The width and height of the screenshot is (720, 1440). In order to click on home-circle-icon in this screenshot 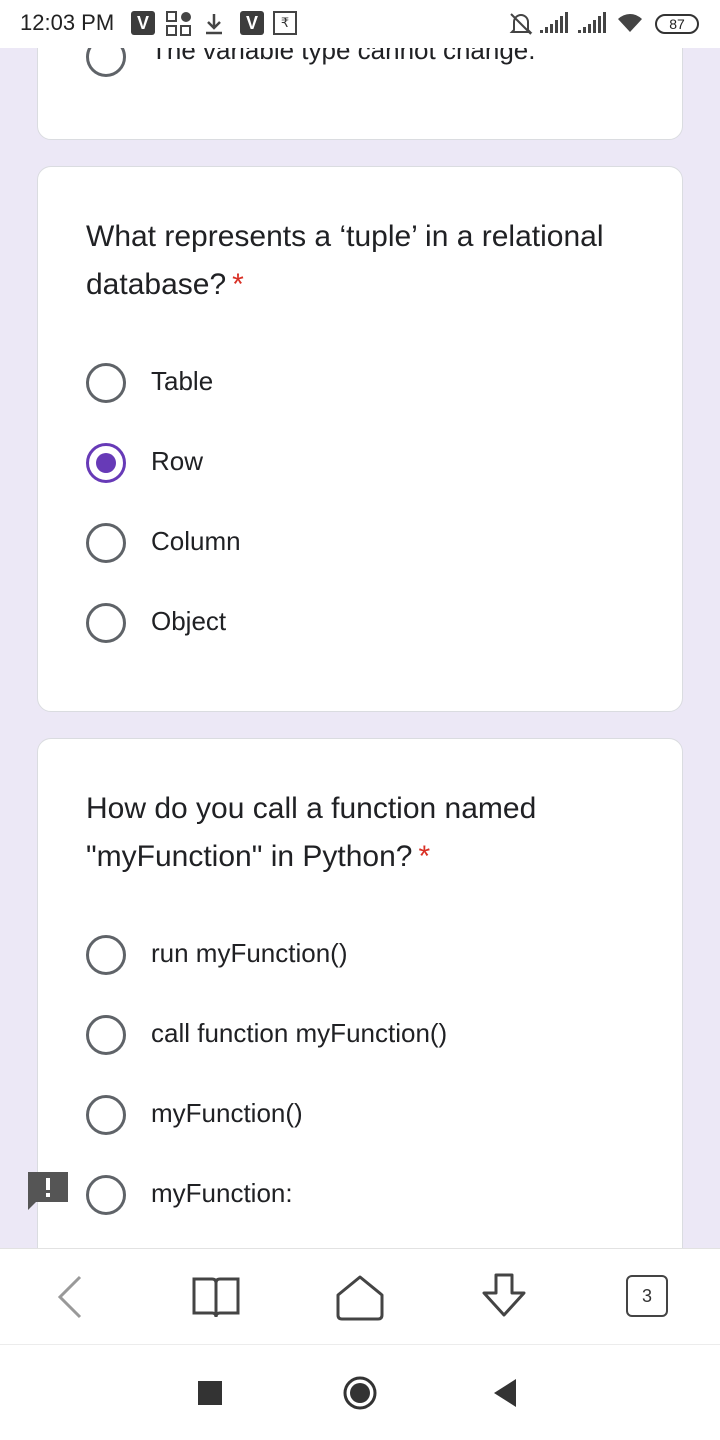, I will do `click(360, 1393)`.